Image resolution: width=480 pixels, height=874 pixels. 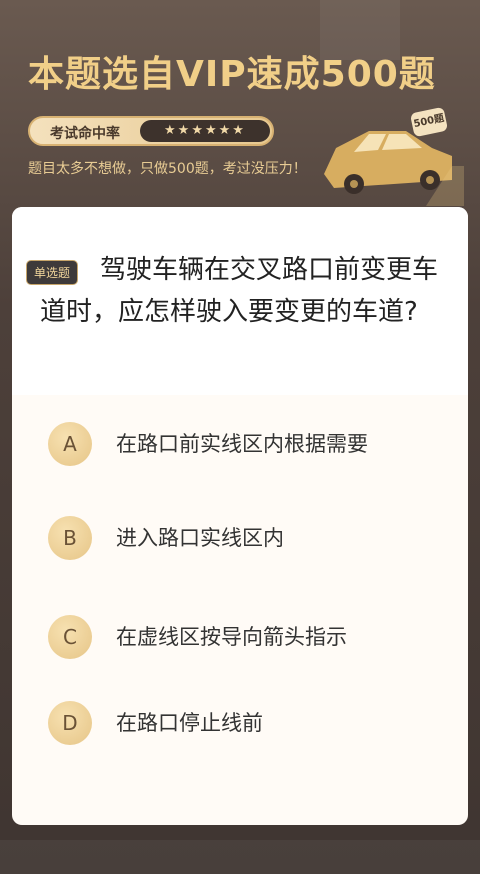 I want to click on option-d: D 在路口停止线前, so click(x=258, y=723).